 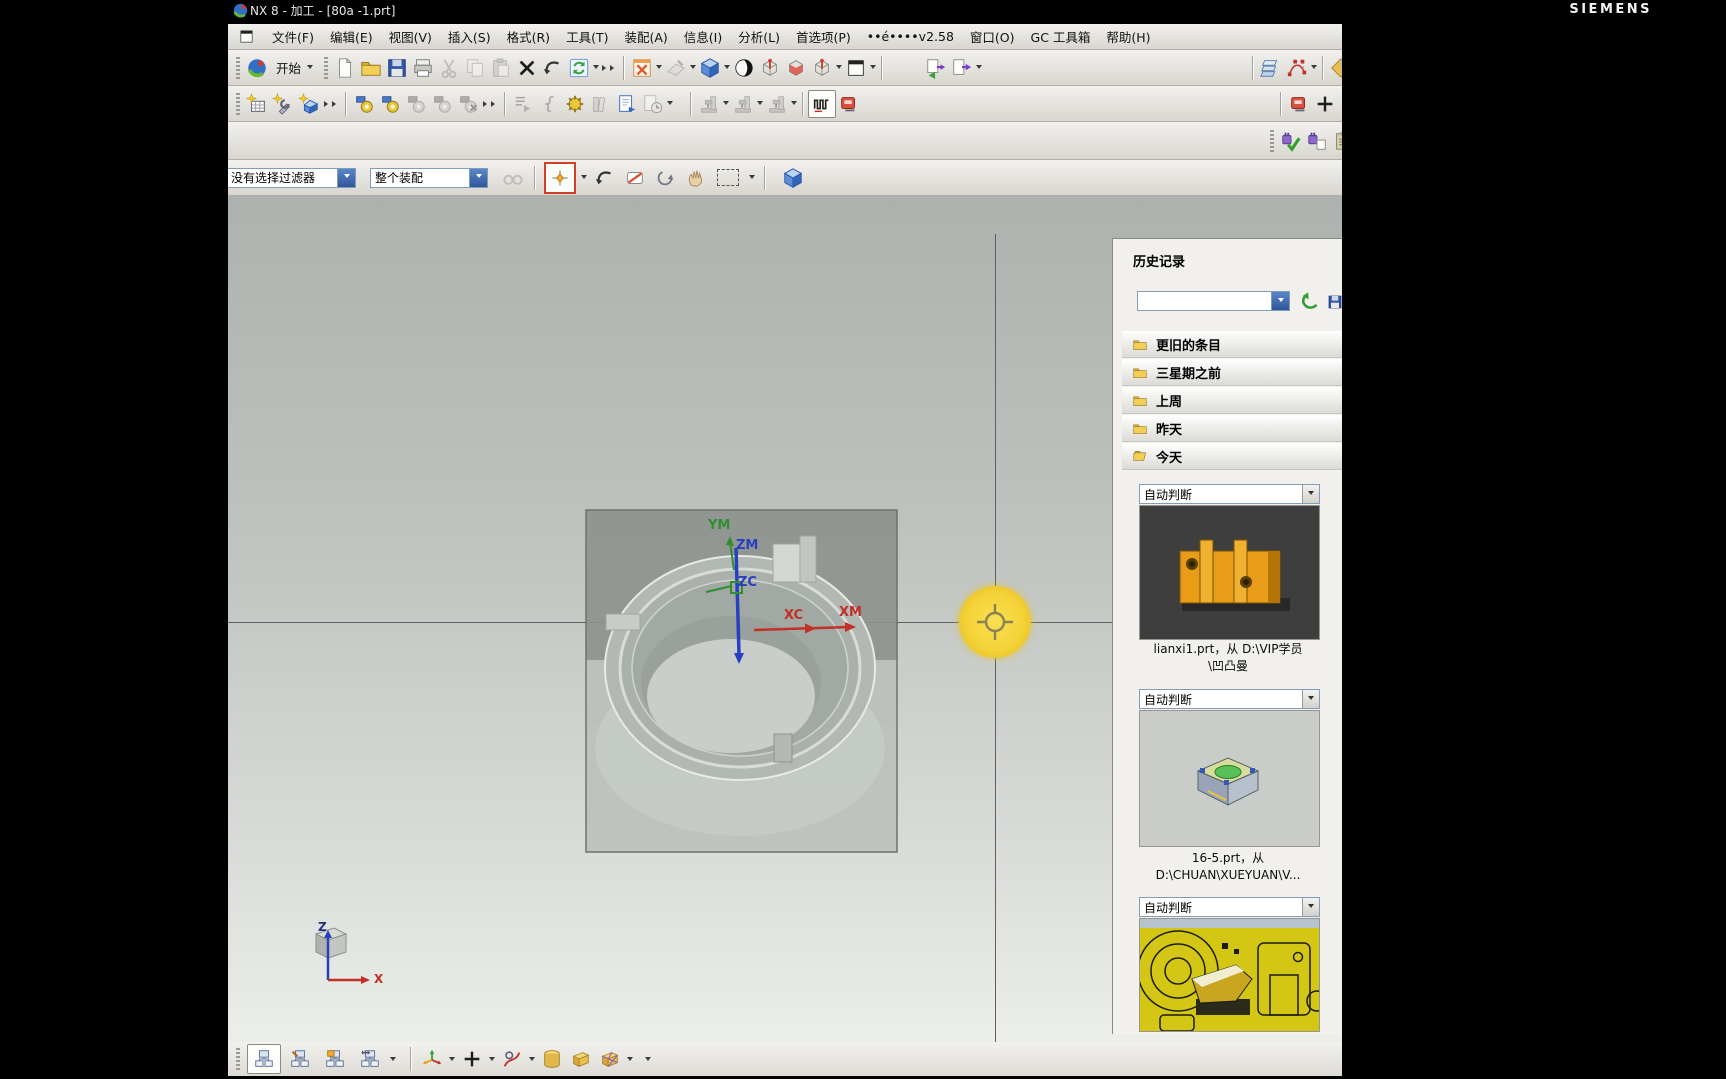 What do you see at coordinates (822, 103) in the screenshot?
I see `toolpath-wave-button` at bounding box center [822, 103].